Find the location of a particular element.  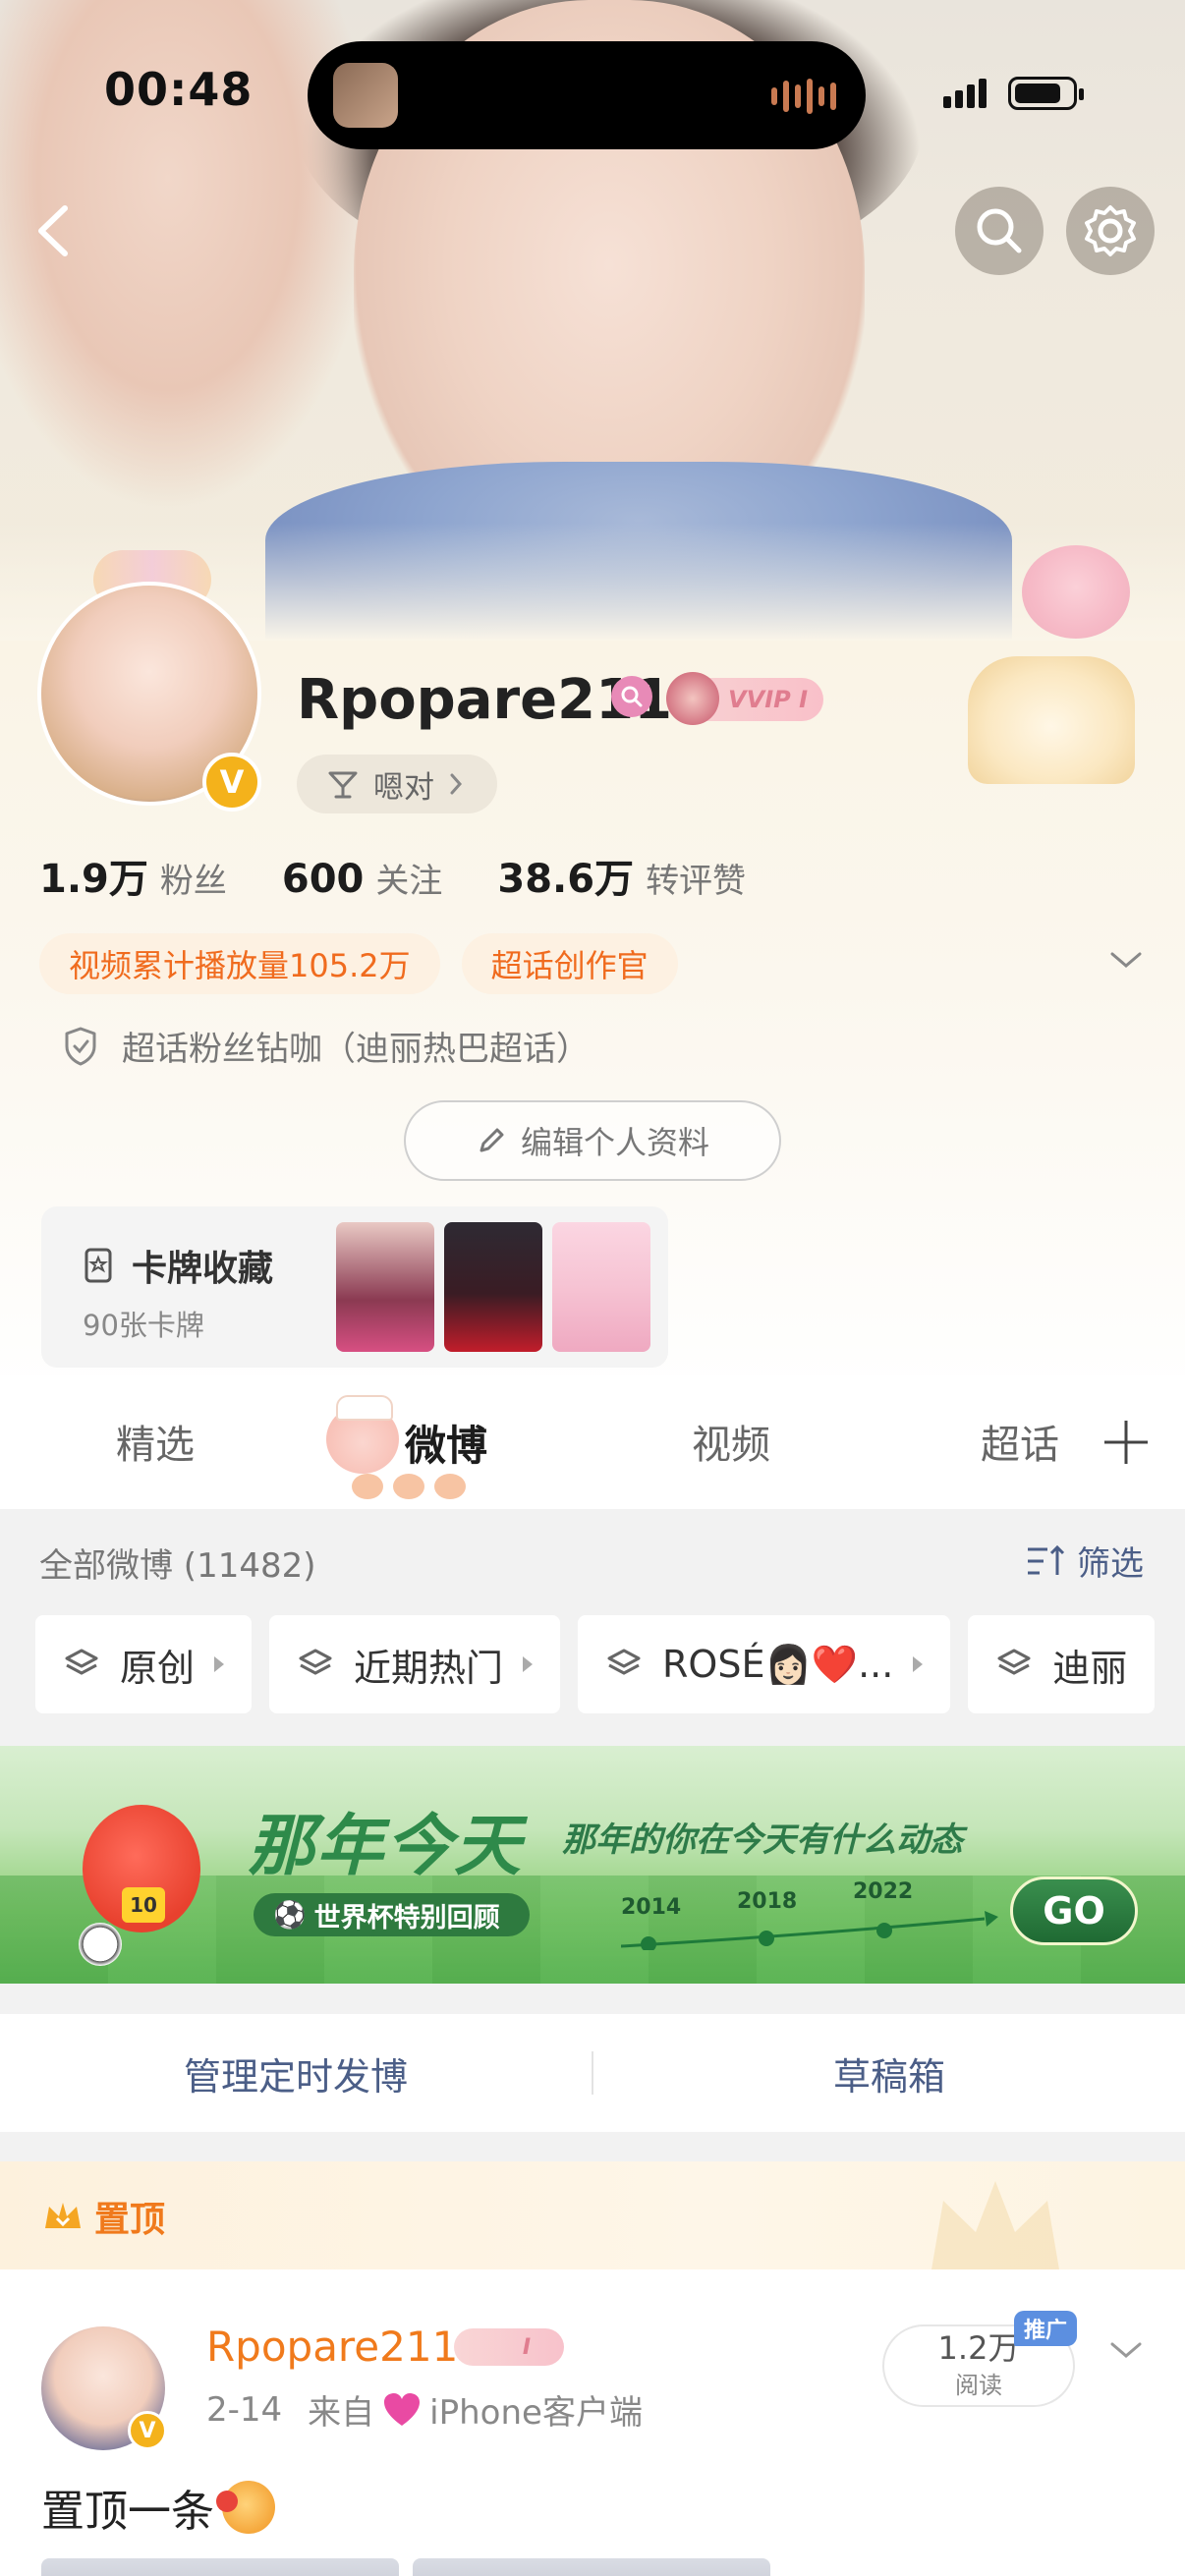

heart-face-emoji-icon is located at coordinates (246, 2507).